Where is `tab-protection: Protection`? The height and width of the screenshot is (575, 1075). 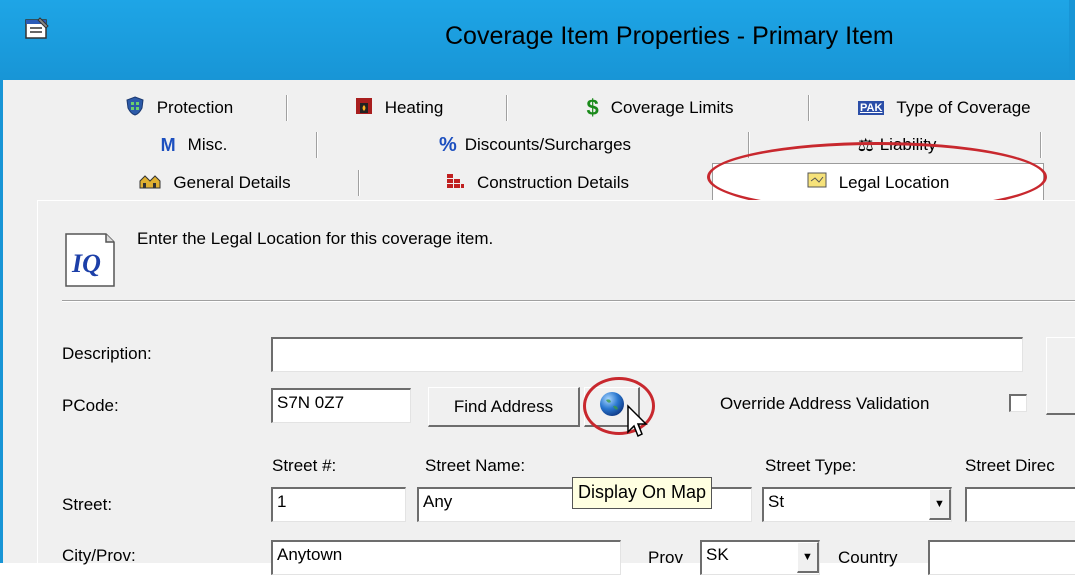 tab-protection: Protection is located at coordinates (179, 108).